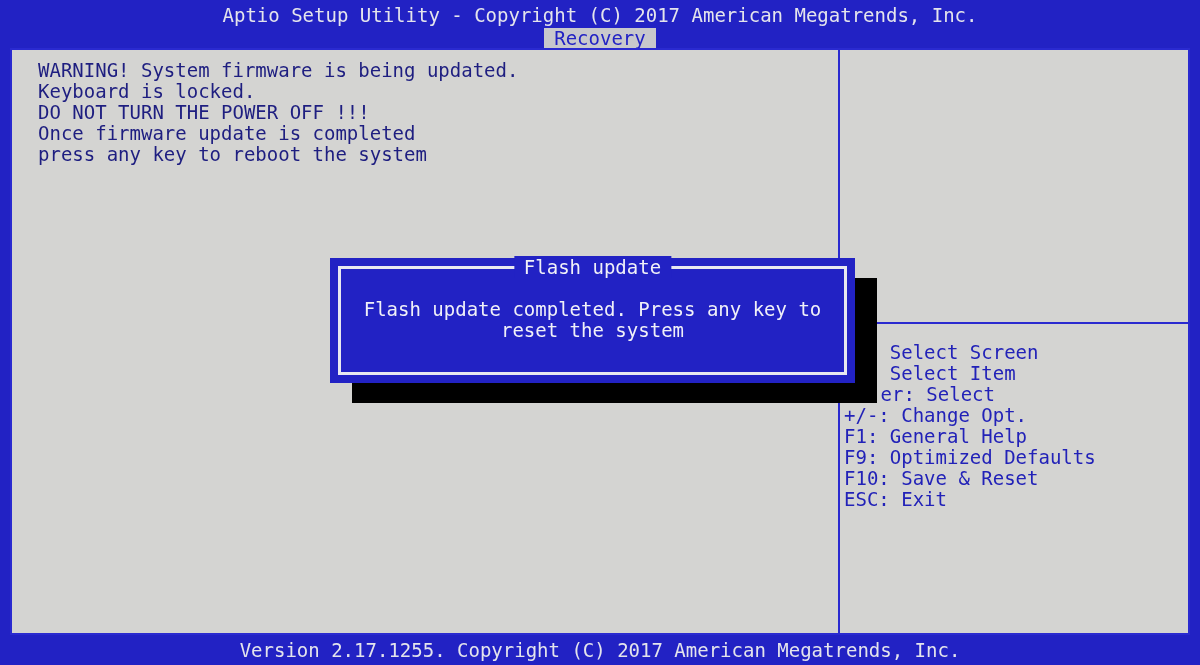 The image size is (1200, 665). Describe the element at coordinates (896, 499) in the screenshot. I see `help-text: ESC: Exit` at that location.